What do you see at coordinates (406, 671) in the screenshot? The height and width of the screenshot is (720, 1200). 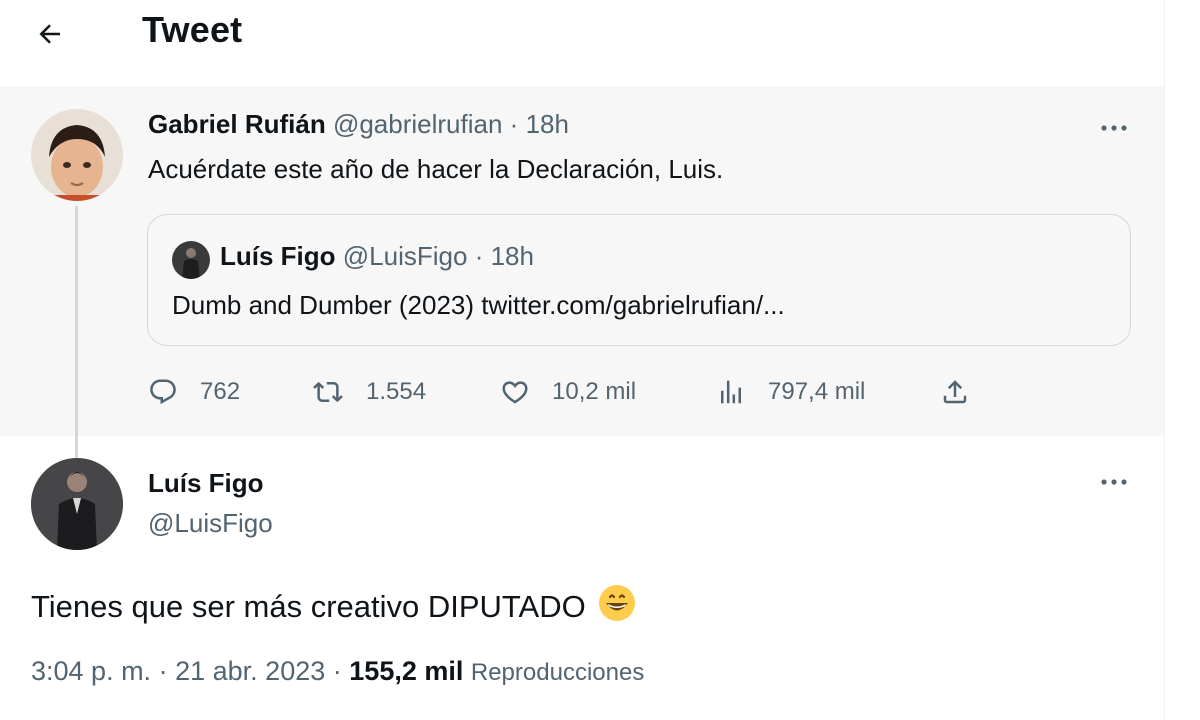 I see `views-count: 155,2 mil` at bounding box center [406, 671].